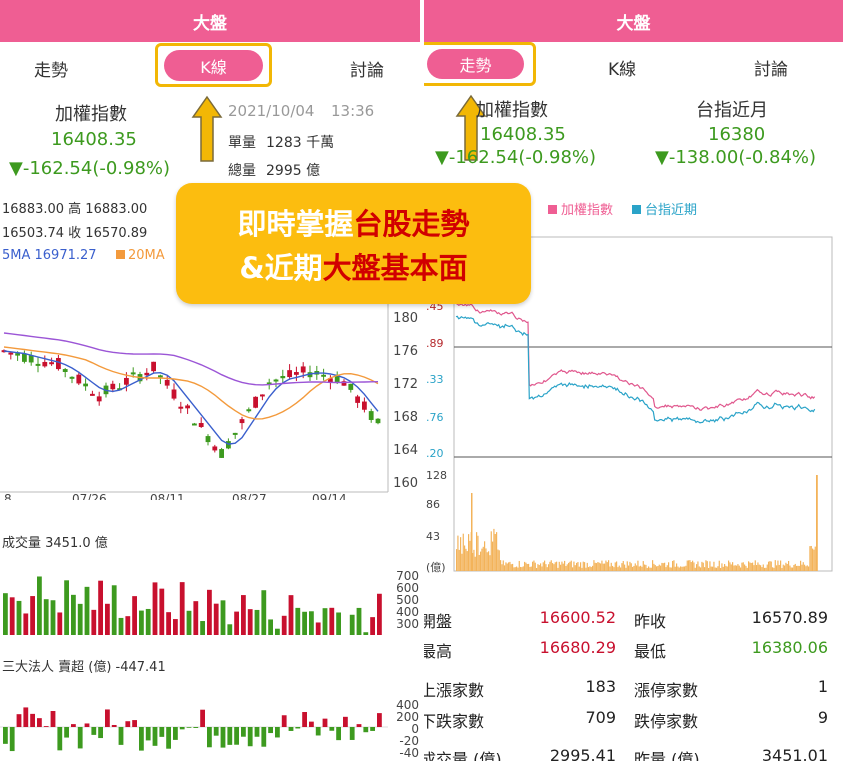 The width and height of the screenshot is (843, 761). What do you see at coordinates (454, 721) in the screenshot?
I see `stat-label: 下跌家數` at bounding box center [454, 721].